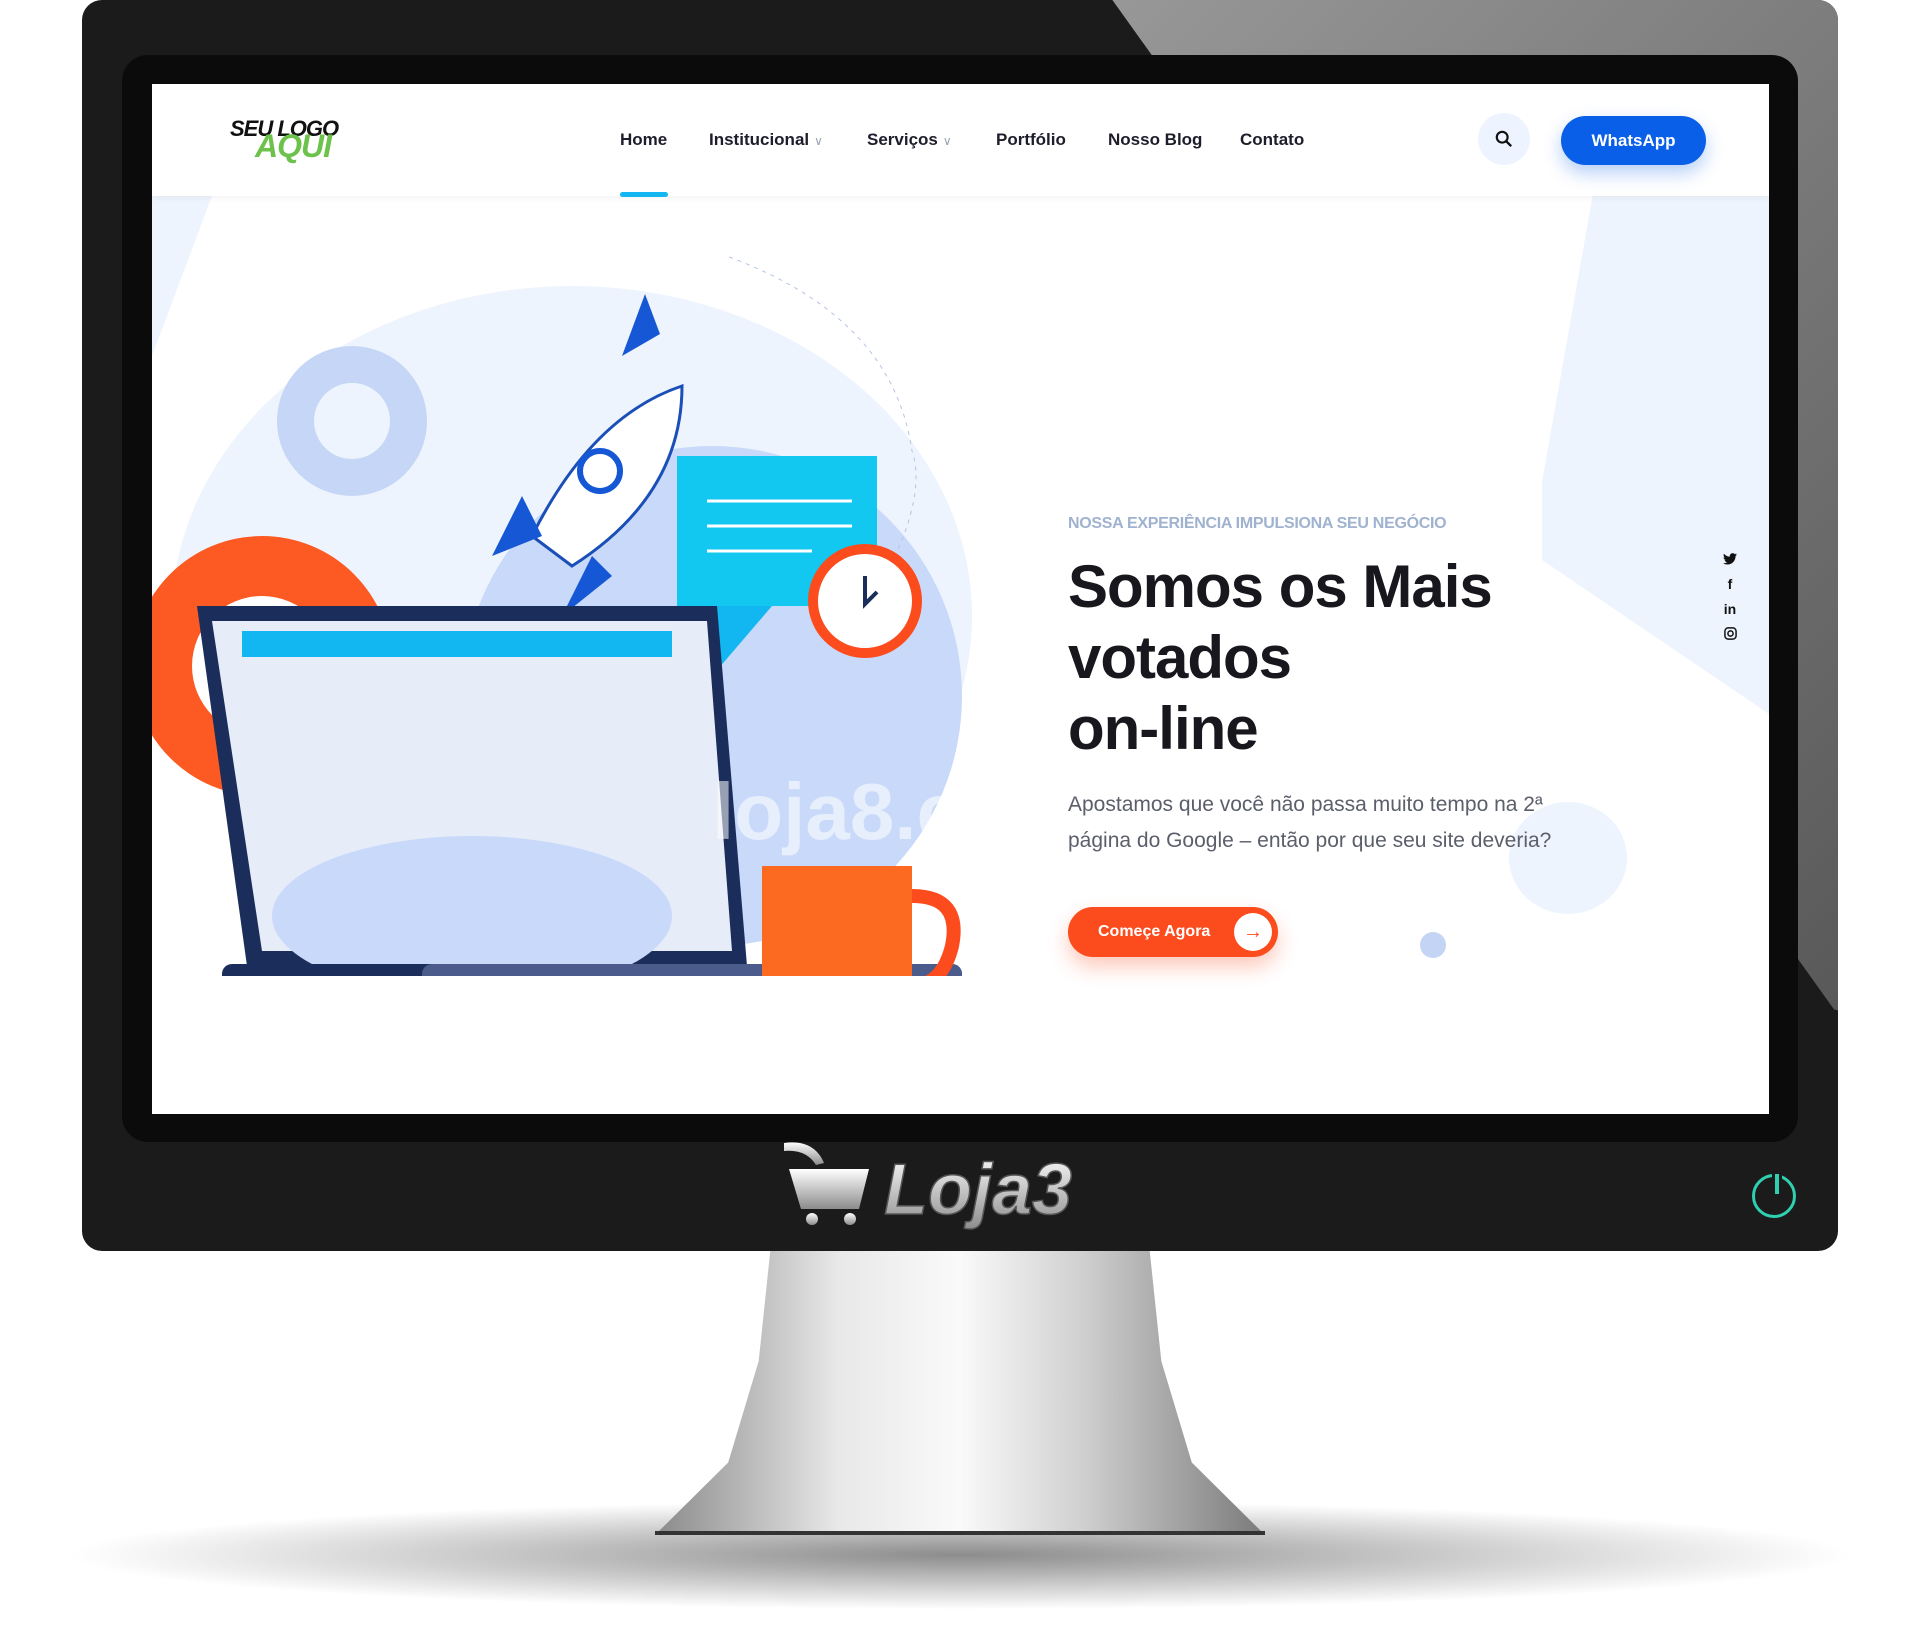 The height and width of the screenshot is (1632, 1920). What do you see at coordinates (960, 1533) in the screenshot?
I see `monitor-stand-base` at bounding box center [960, 1533].